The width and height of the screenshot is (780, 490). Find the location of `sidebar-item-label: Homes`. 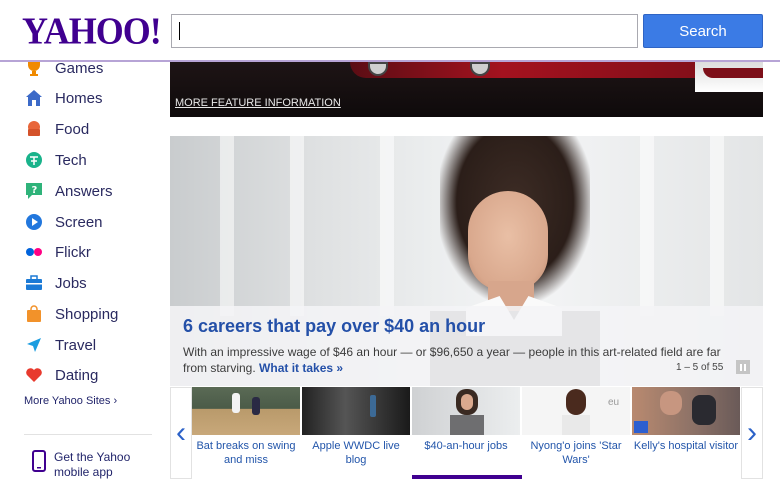

sidebar-item-label: Homes is located at coordinates (79, 98).